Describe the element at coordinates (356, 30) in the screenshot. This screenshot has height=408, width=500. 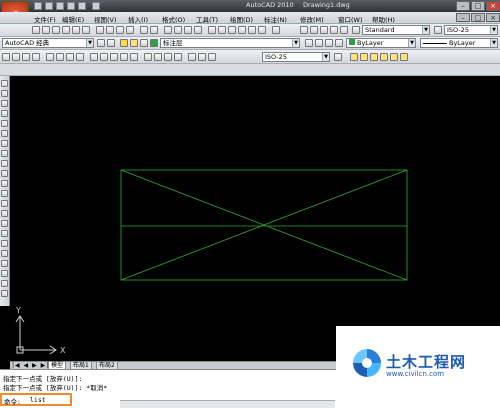
I see `text-style-icon` at that location.